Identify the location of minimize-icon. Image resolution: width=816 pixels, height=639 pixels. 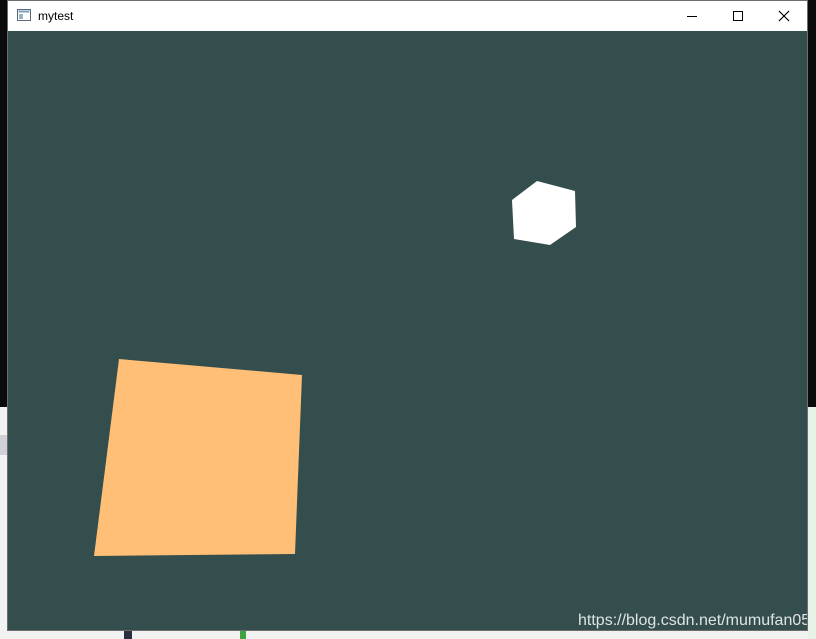
(692, 16).